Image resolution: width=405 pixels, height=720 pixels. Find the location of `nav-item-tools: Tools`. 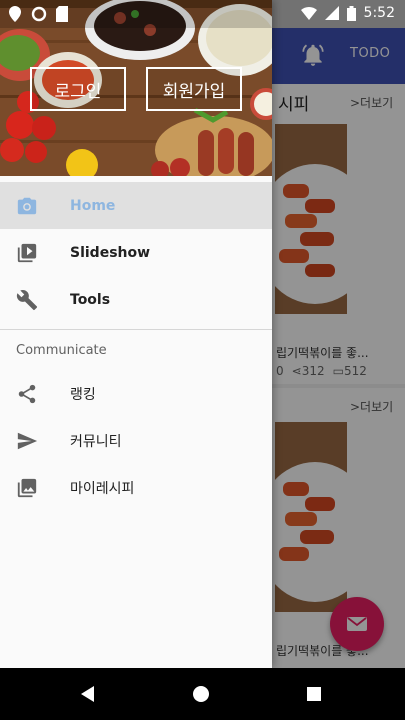

nav-item-tools: Tools is located at coordinates (136, 299).